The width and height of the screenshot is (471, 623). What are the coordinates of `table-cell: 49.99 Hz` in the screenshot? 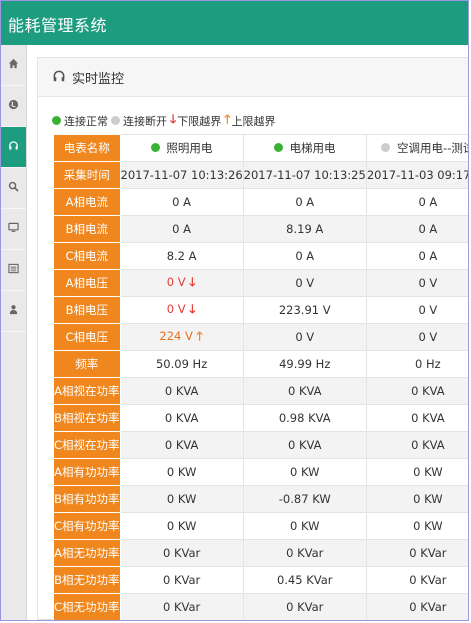 It's located at (304, 364).